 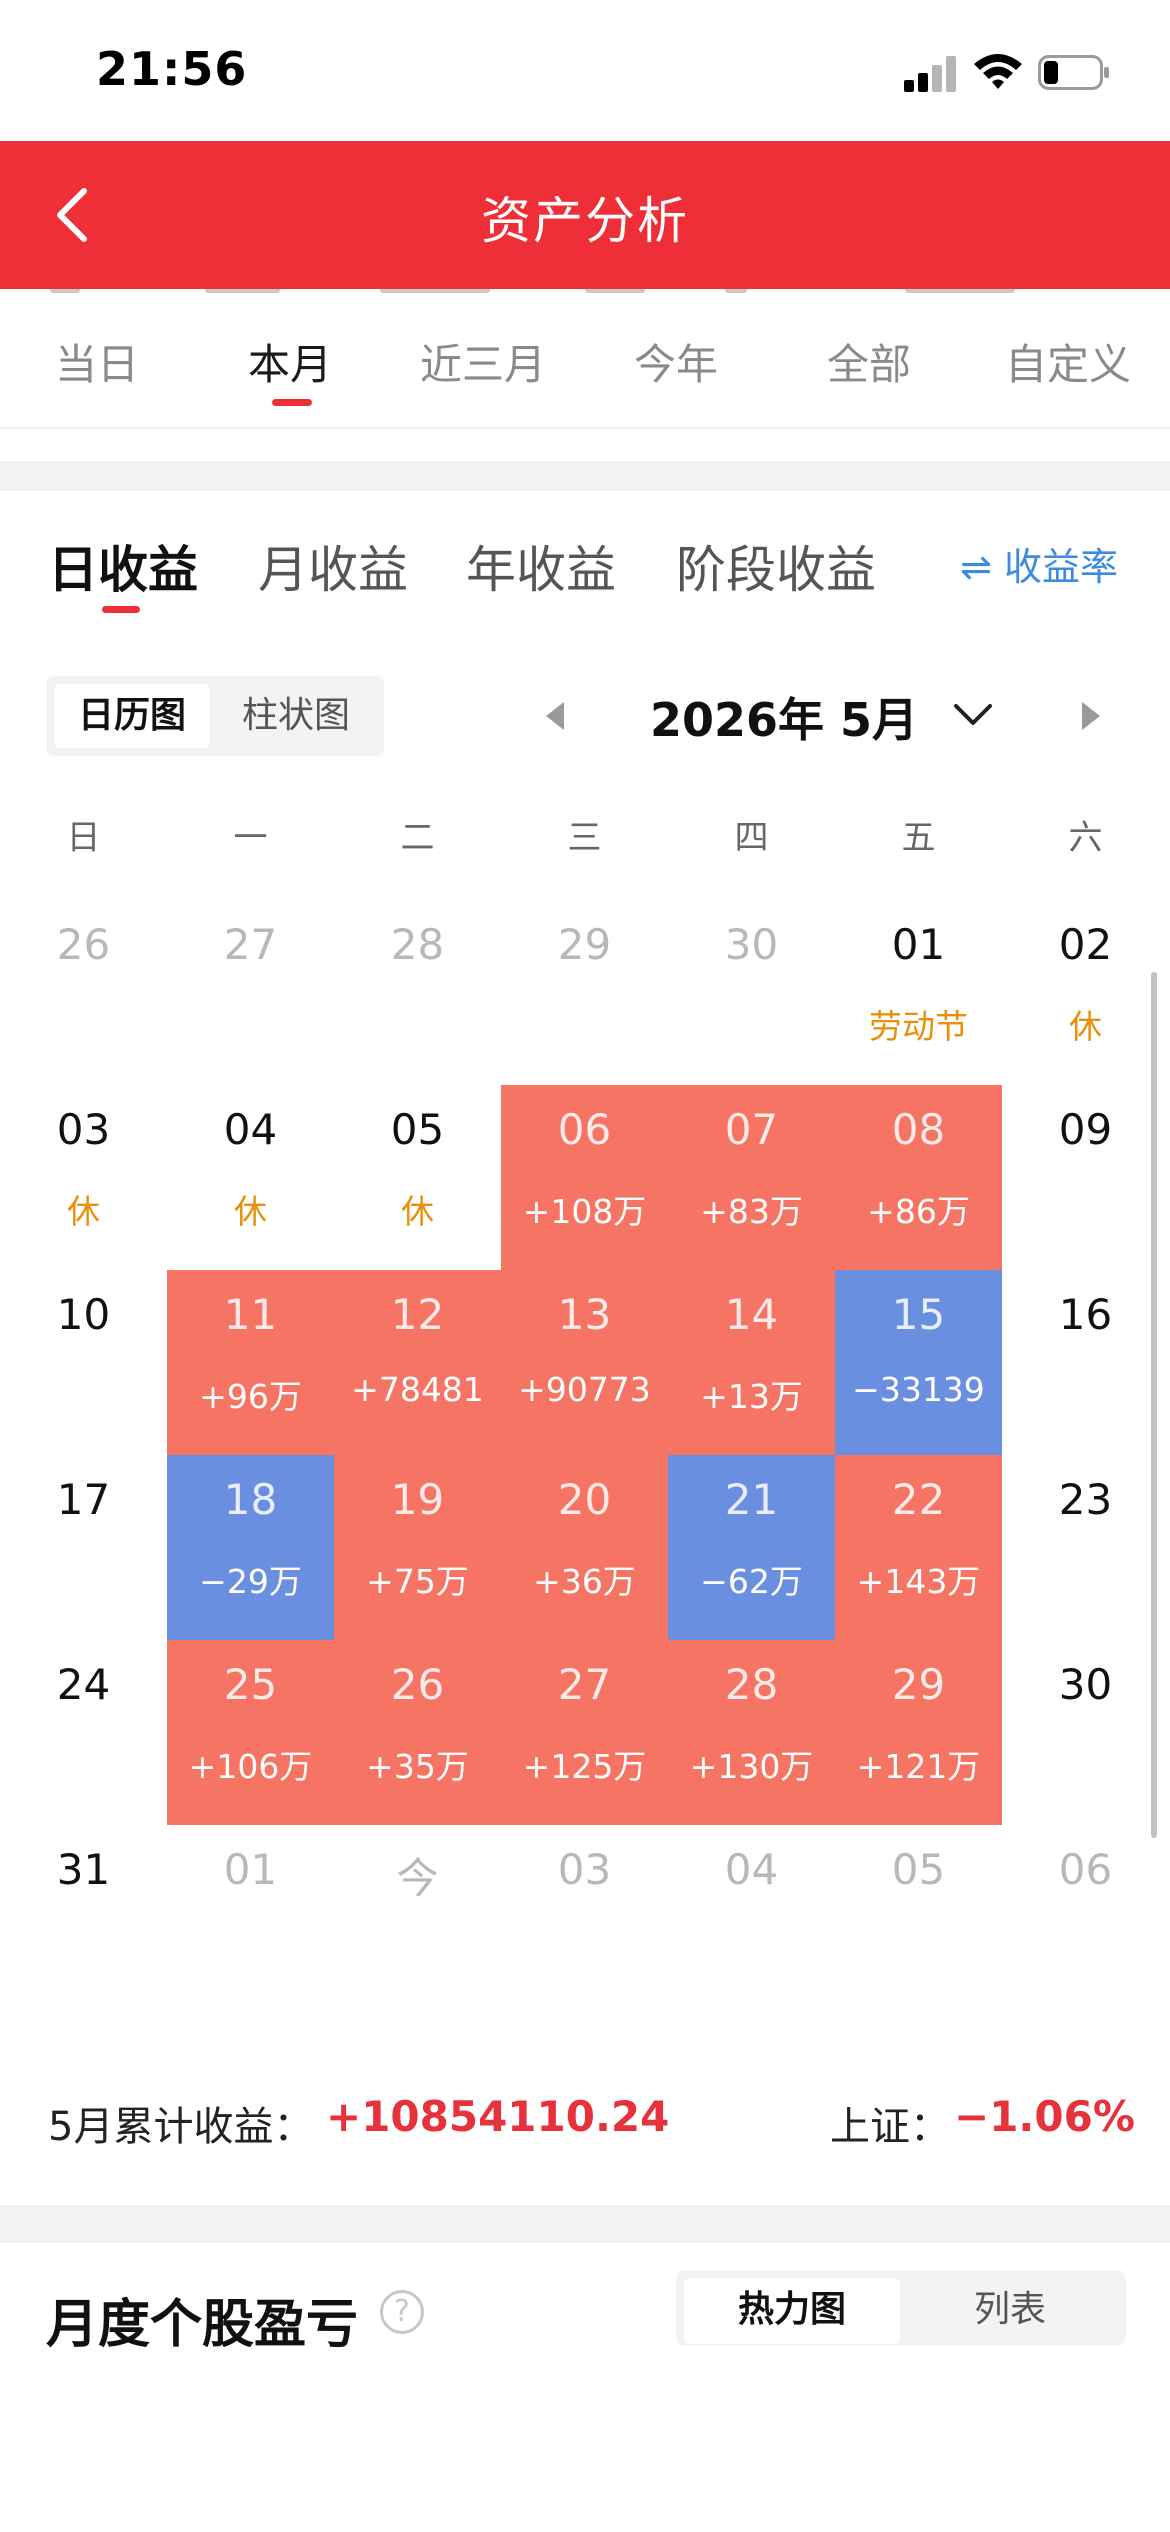 I want to click on chevron-down-icon, so click(x=973, y=714).